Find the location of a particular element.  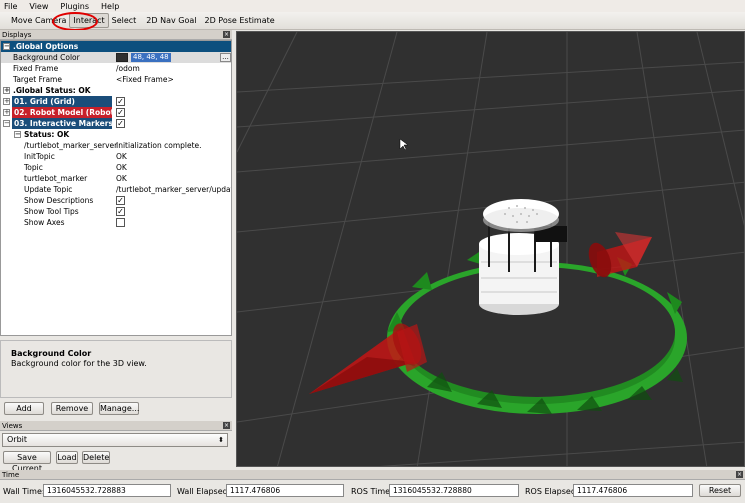

show-axes-checkbox is located at coordinates (120, 222).